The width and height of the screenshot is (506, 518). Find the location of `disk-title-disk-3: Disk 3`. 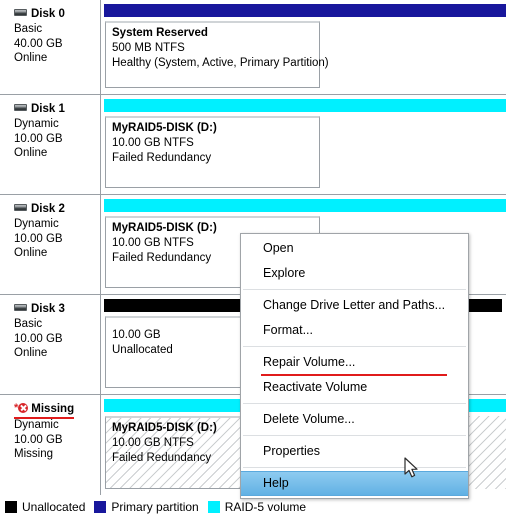

disk-title-disk-3: Disk 3 is located at coordinates (39, 309).